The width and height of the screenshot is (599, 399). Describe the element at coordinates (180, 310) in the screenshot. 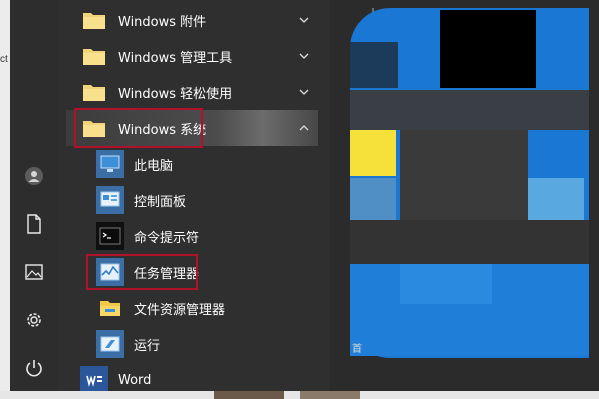

I see `list-item-label: 文件资源管理器` at that location.